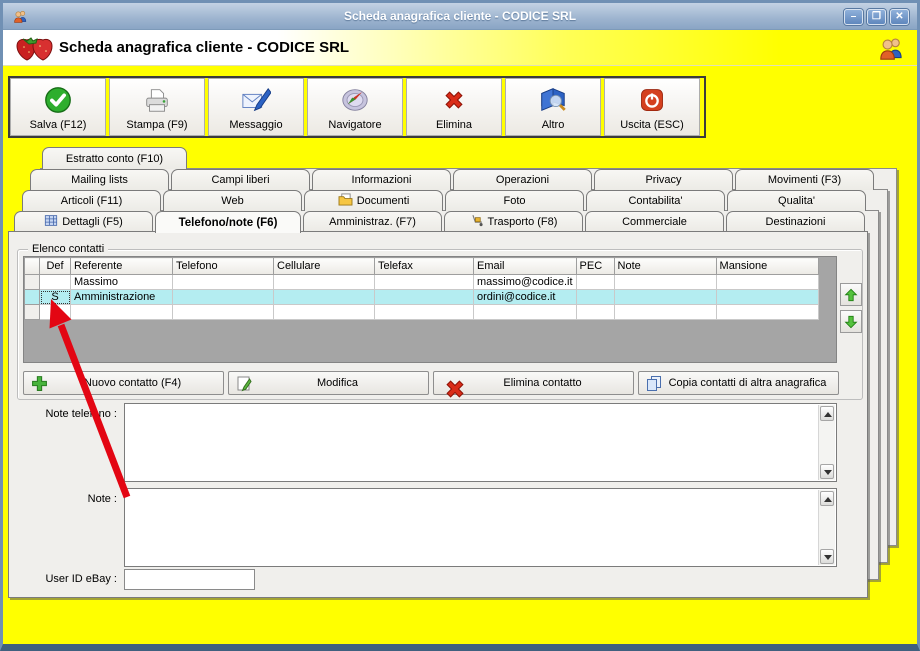 This screenshot has height=651, width=920. What do you see at coordinates (876, 17) in the screenshot?
I see `maximize-button: ❐` at bounding box center [876, 17].